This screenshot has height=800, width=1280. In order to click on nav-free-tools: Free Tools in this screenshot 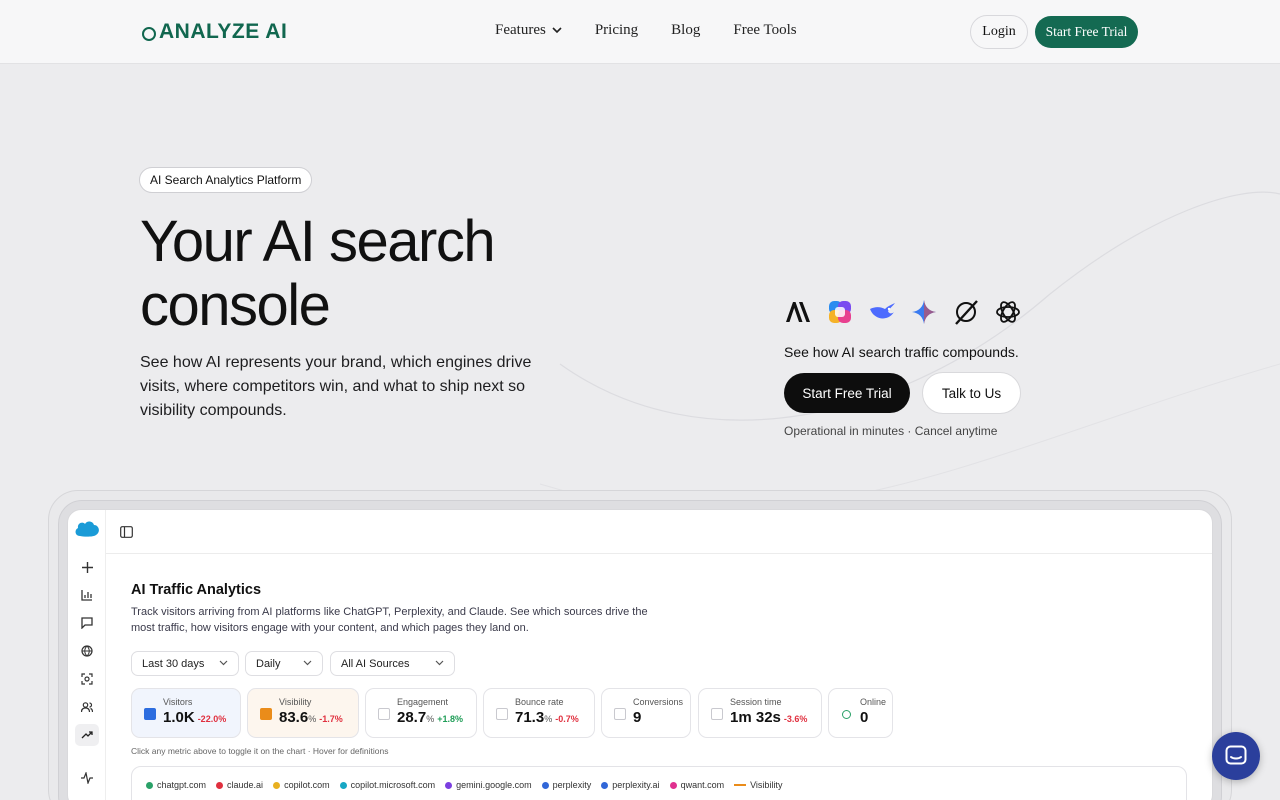, I will do `click(764, 30)`.